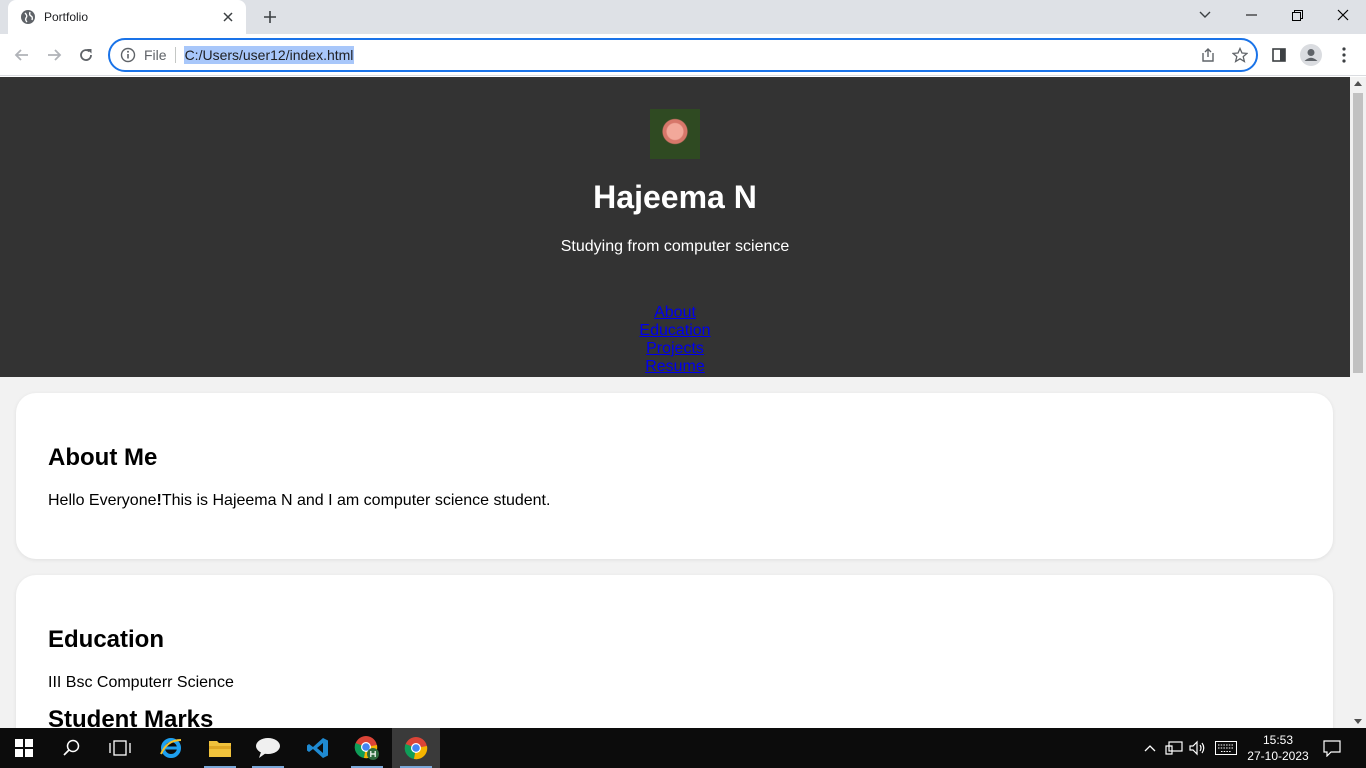 This screenshot has height=768, width=1366. I want to click on task-view-icon, so click(120, 748).